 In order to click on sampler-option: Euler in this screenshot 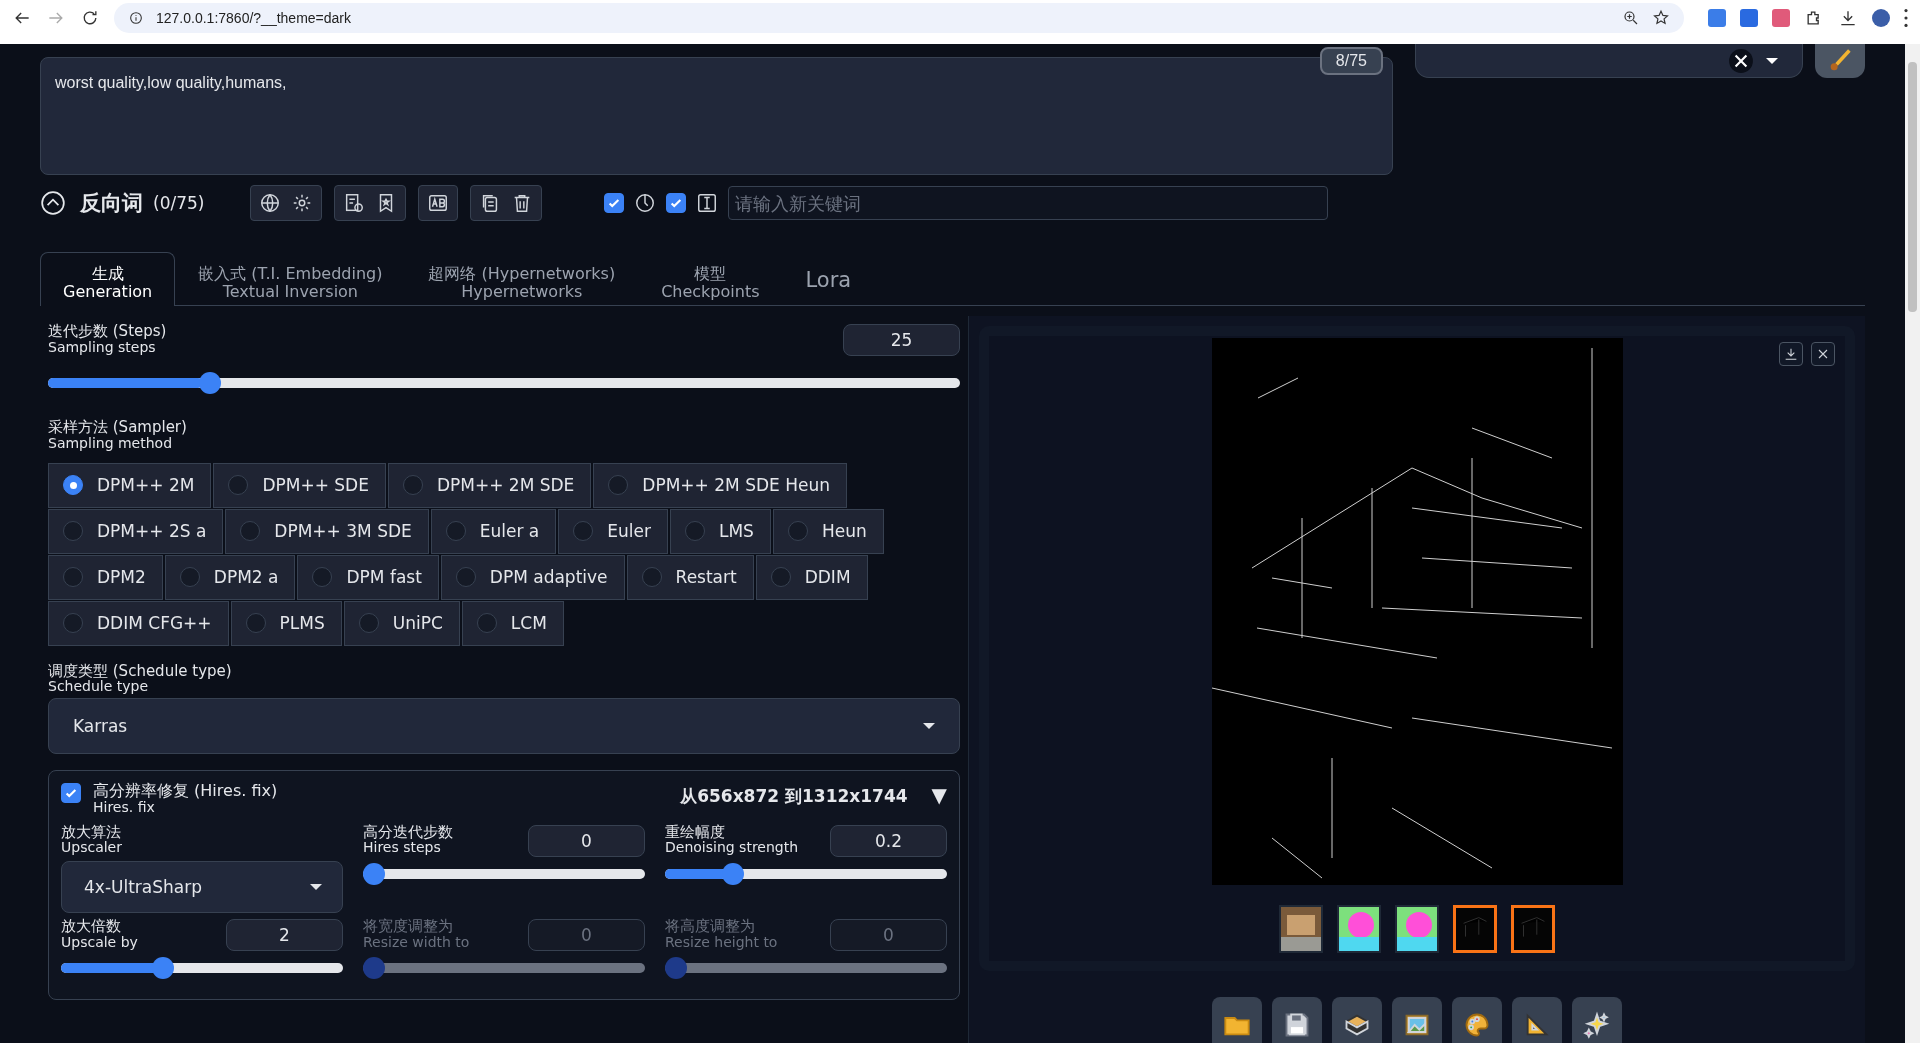, I will do `click(613, 531)`.